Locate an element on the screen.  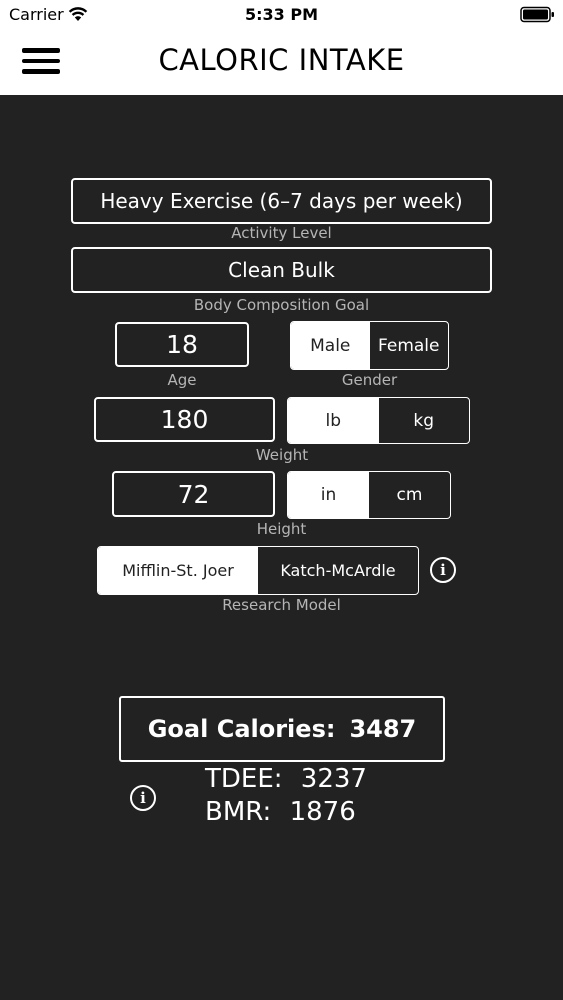
goal-calories-value: 3487 is located at coordinates (383, 729).